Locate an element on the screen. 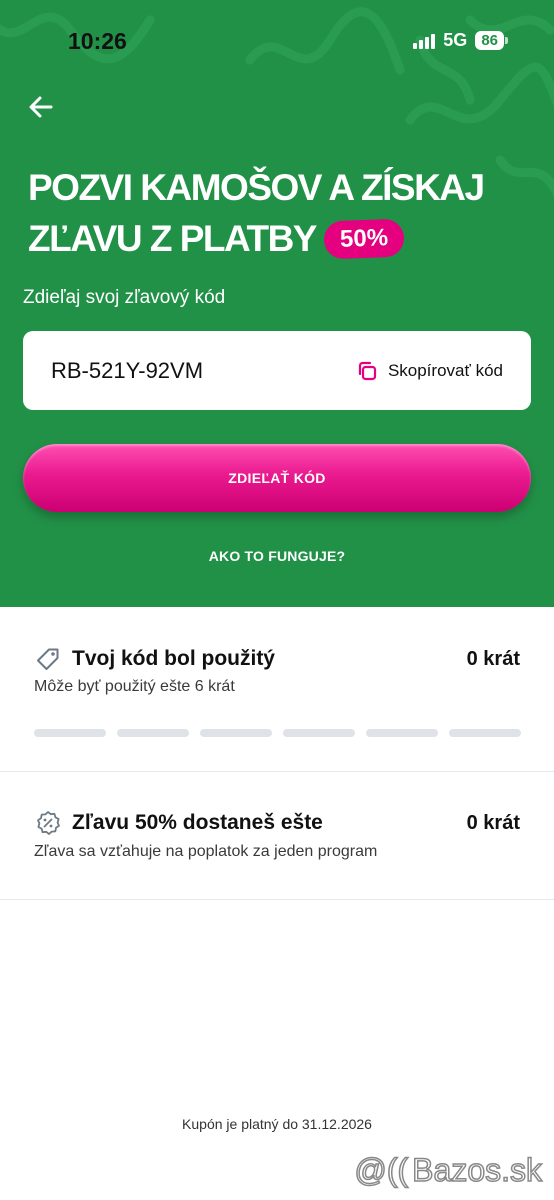  copy-icon is located at coordinates (367, 370).